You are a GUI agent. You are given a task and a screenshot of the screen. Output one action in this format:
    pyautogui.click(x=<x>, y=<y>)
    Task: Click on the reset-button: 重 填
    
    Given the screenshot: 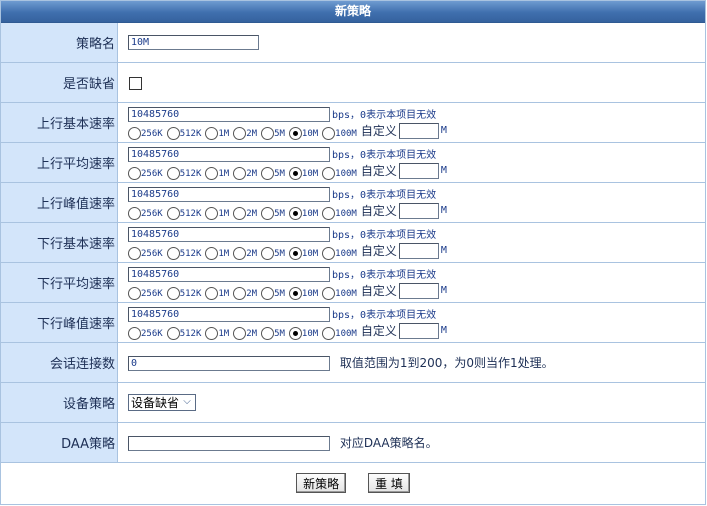 What is the action you would take?
    pyautogui.click(x=389, y=483)
    